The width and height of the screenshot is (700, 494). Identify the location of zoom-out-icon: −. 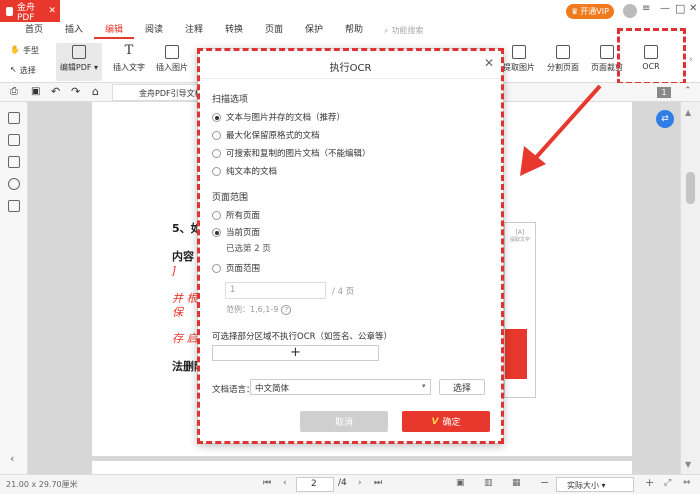
(544, 482).